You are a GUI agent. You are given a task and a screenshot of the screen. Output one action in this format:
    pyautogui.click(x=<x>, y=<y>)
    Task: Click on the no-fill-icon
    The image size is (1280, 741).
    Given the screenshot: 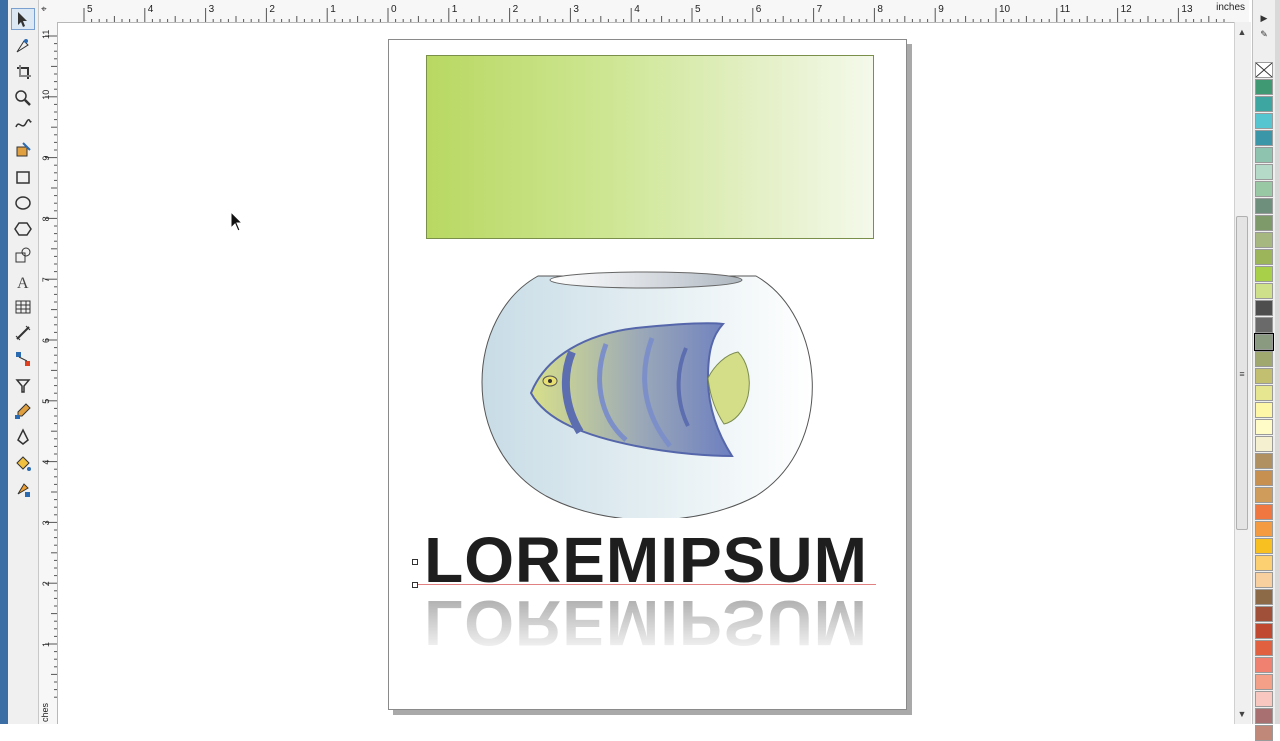 What is the action you would take?
    pyautogui.click(x=1264, y=70)
    